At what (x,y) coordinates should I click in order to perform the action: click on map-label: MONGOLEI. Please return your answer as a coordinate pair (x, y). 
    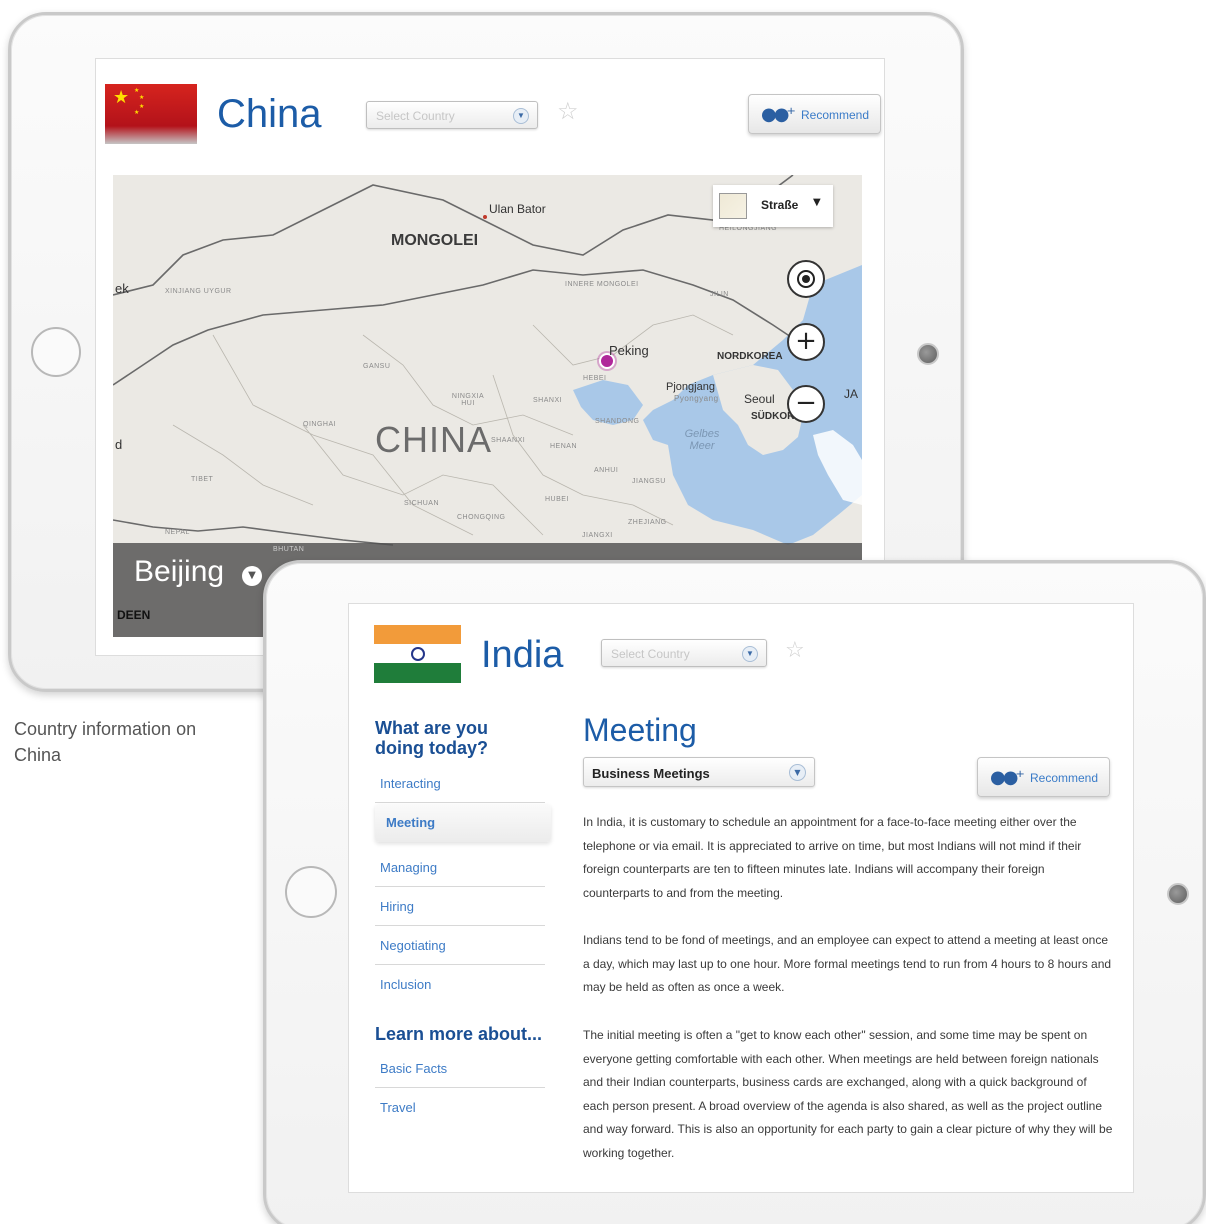
    Looking at the image, I should click on (435, 240).